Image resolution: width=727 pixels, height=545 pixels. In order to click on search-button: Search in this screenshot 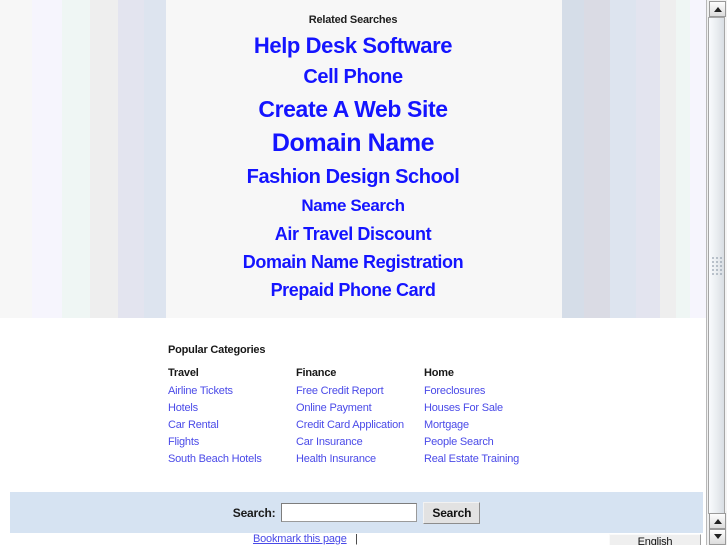, I will do `click(452, 512)`.